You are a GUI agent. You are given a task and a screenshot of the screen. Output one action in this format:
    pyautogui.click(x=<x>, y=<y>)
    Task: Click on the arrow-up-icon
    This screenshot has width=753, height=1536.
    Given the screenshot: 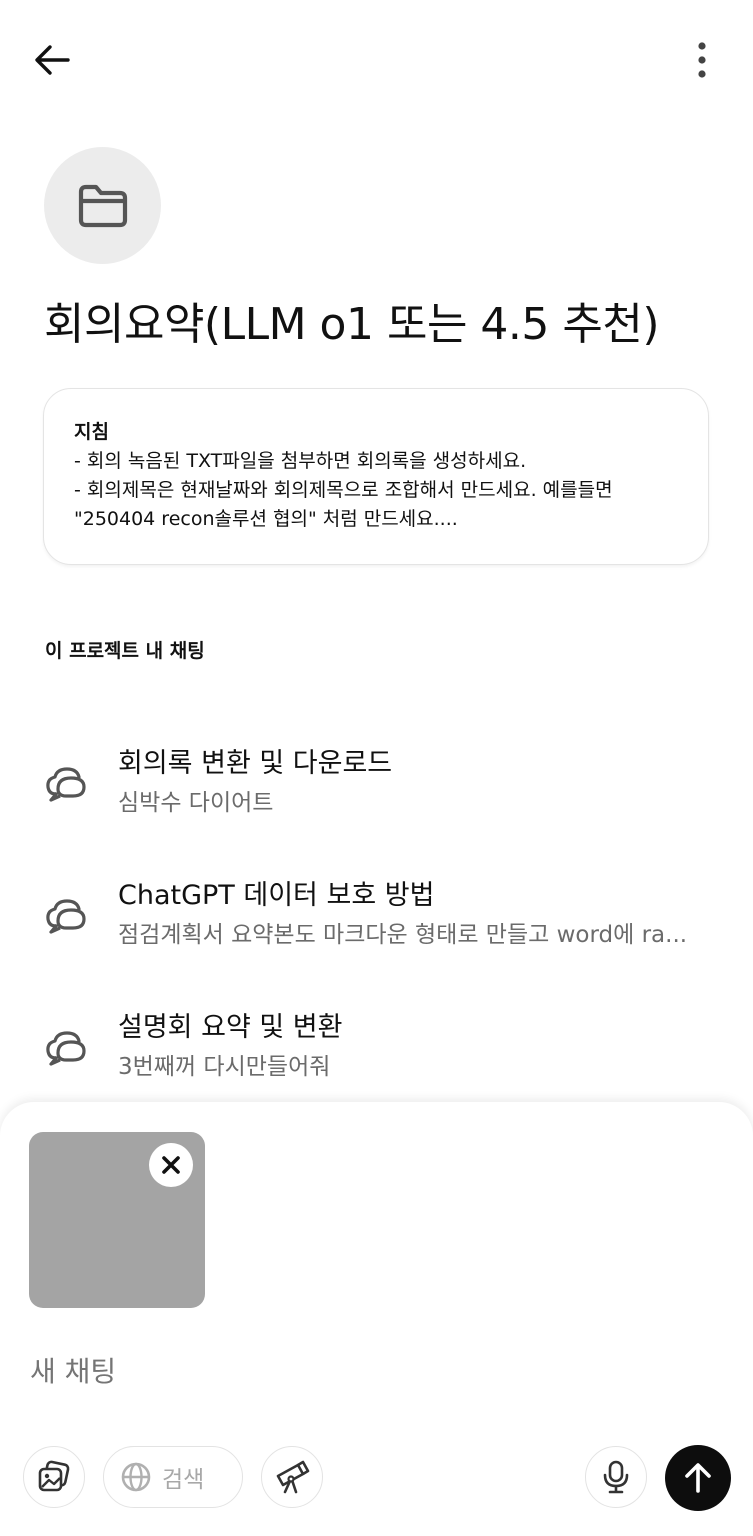 What is the action you would take?
    pyautogui.click(x=698, y=1478)
    